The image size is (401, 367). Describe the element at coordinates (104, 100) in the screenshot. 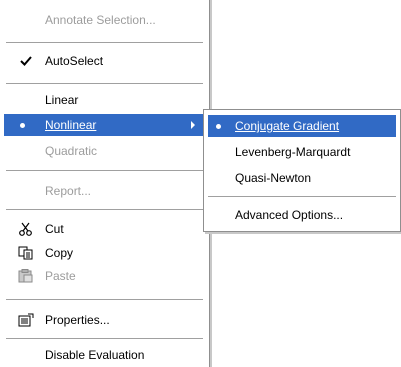

I see `menu-item-linear: Linear` at that location.